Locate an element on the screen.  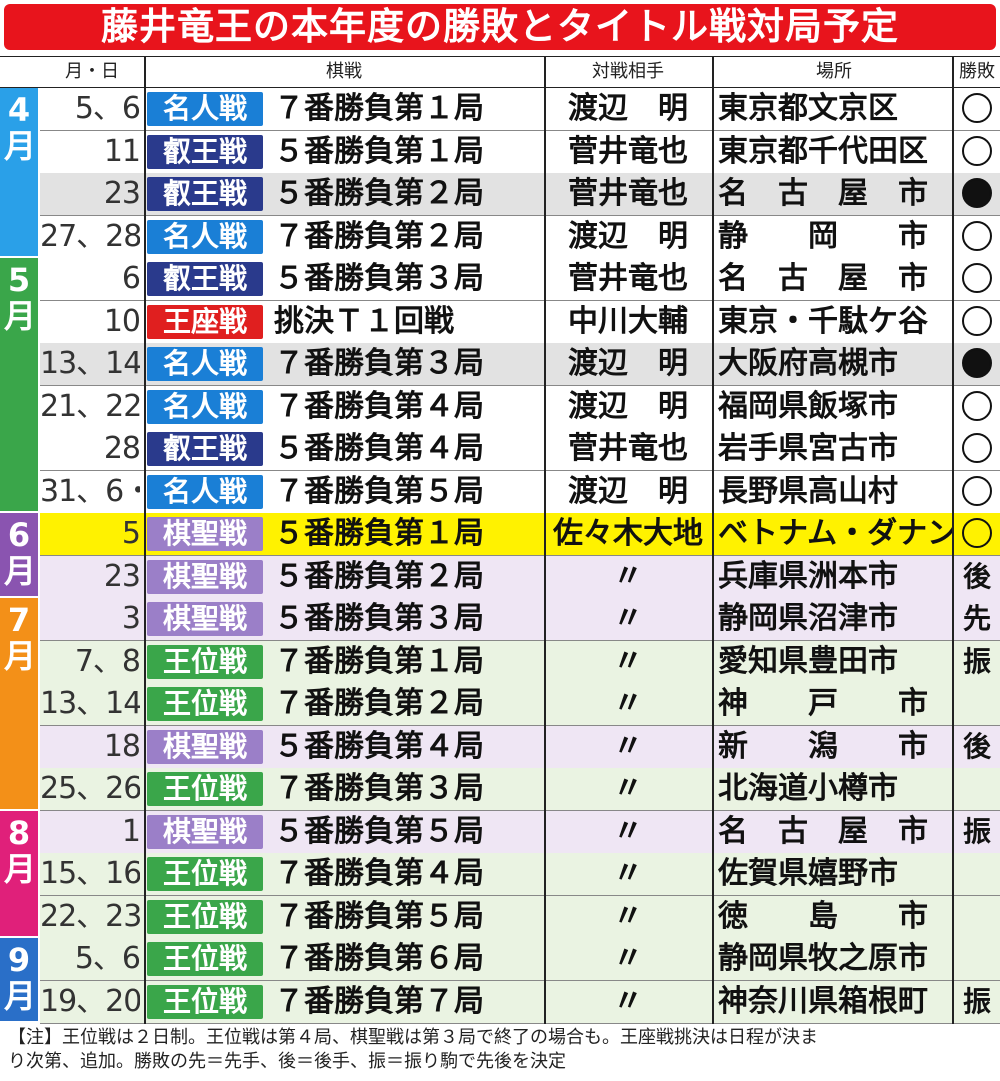
table-row: 3 棋聖戦 ５番勝負第３局 〃 静岡県沼津市 先 is located at coordinates (520, 619).